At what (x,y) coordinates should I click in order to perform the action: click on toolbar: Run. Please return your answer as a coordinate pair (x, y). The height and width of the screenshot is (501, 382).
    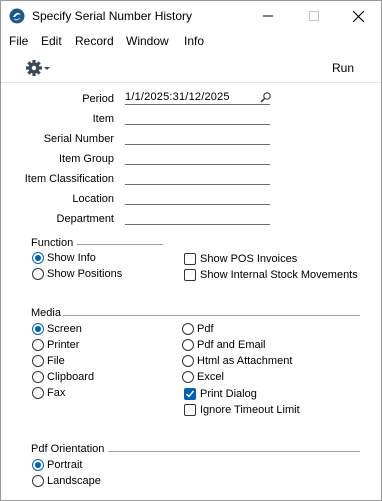
    Looking at the image, I should click on (191, 68).